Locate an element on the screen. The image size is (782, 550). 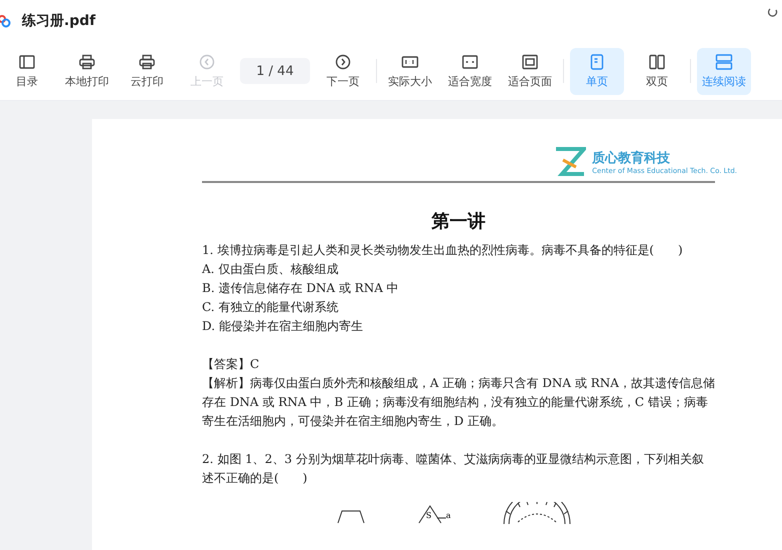
chevron-left-icon is located at coordinates (207, 62).